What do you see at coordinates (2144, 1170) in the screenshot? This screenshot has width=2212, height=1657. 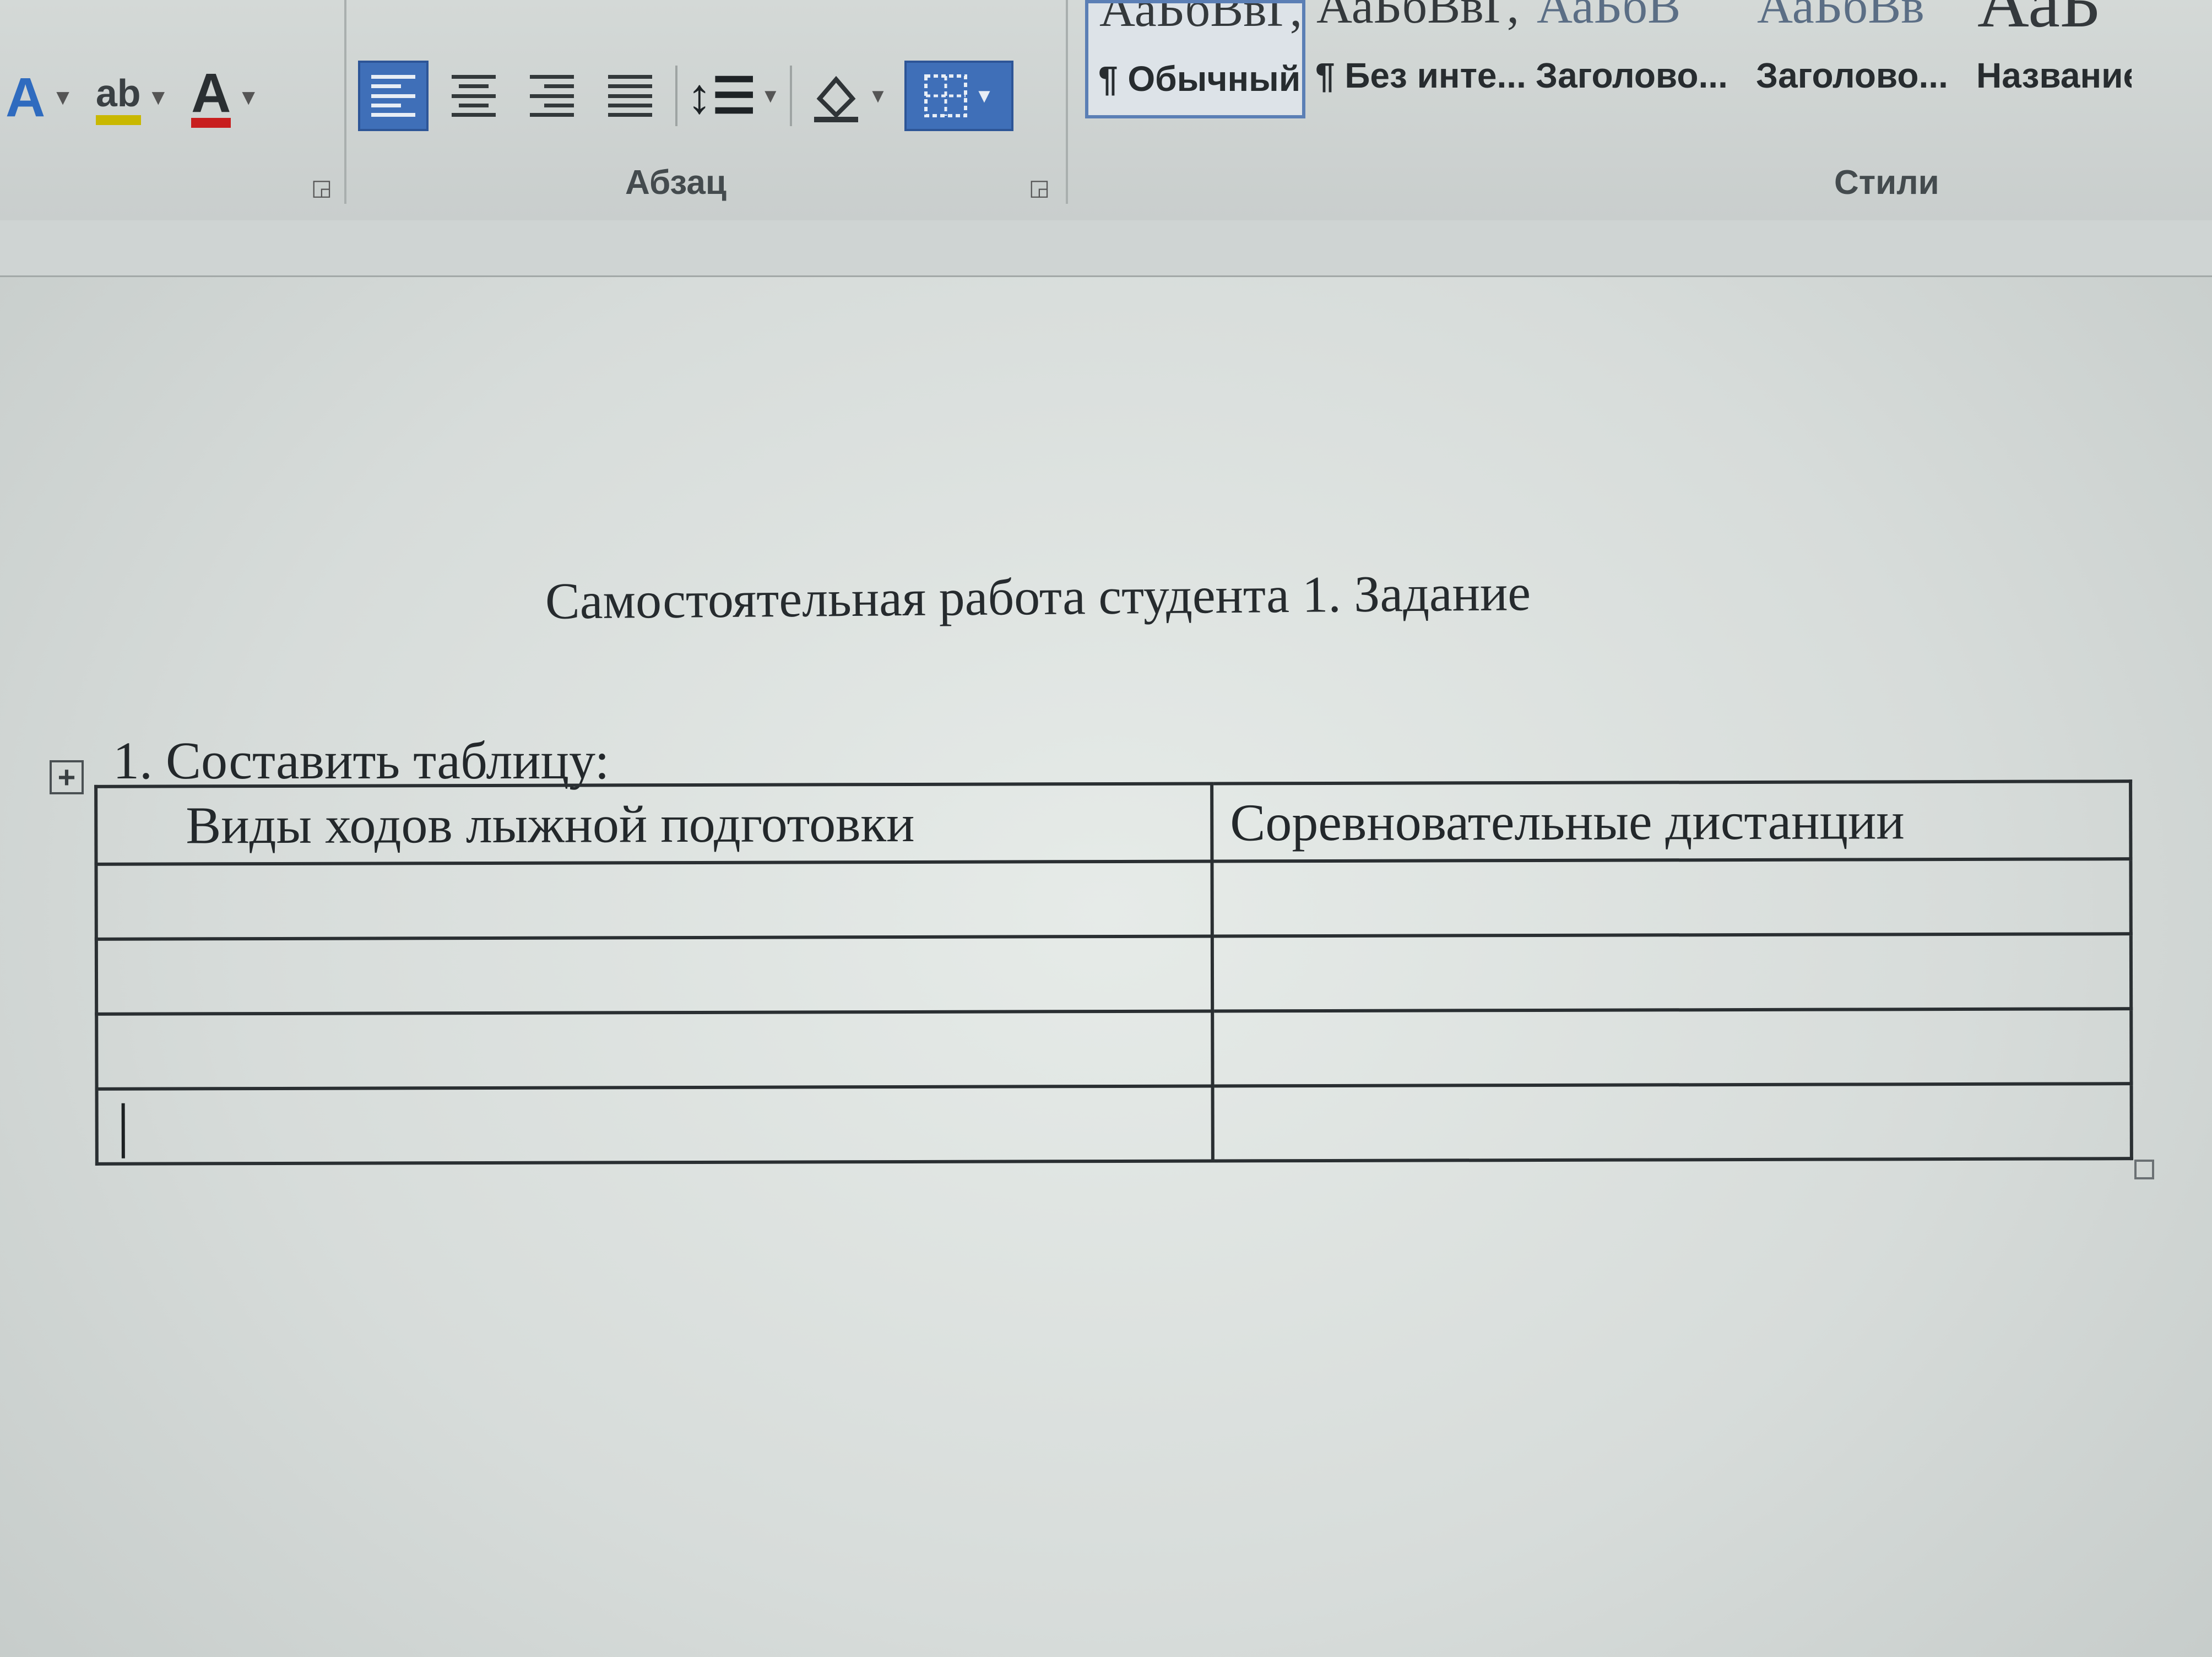 I see `table-resize-handle-icon` at bounding box center [2144, 1170].